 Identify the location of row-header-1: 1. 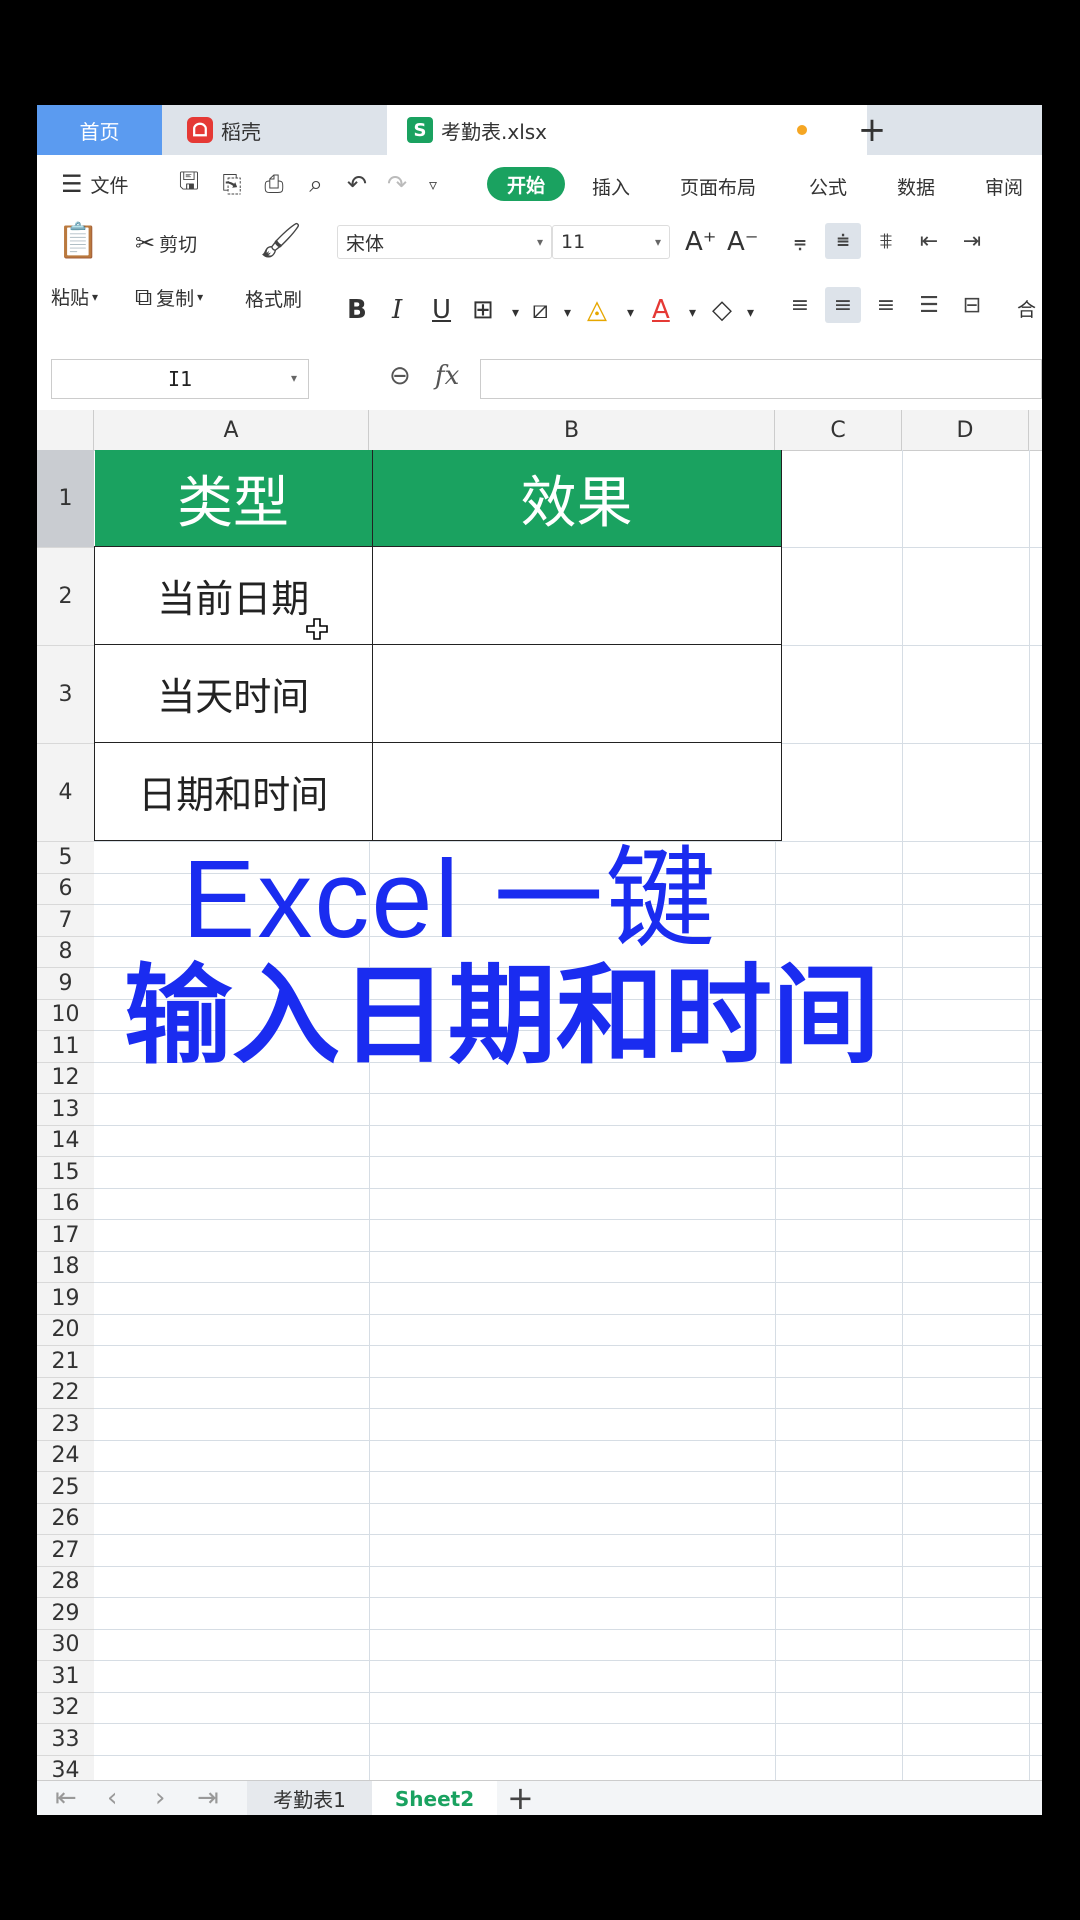
(65, 499).